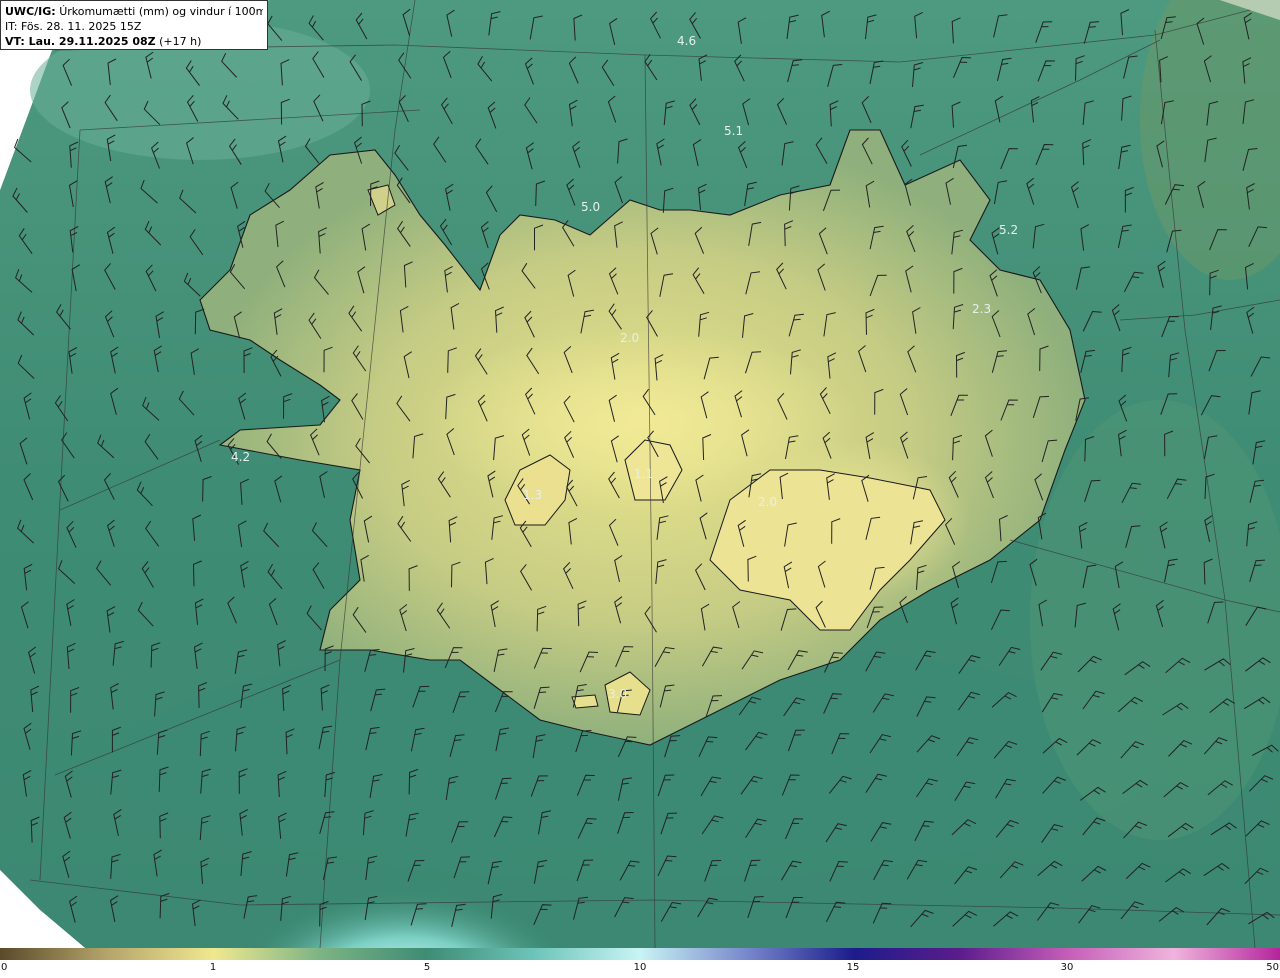  Describe the element at coordinates (853, 967) in the screenshot. I see `colorbar-tick-label: 15` at that location.